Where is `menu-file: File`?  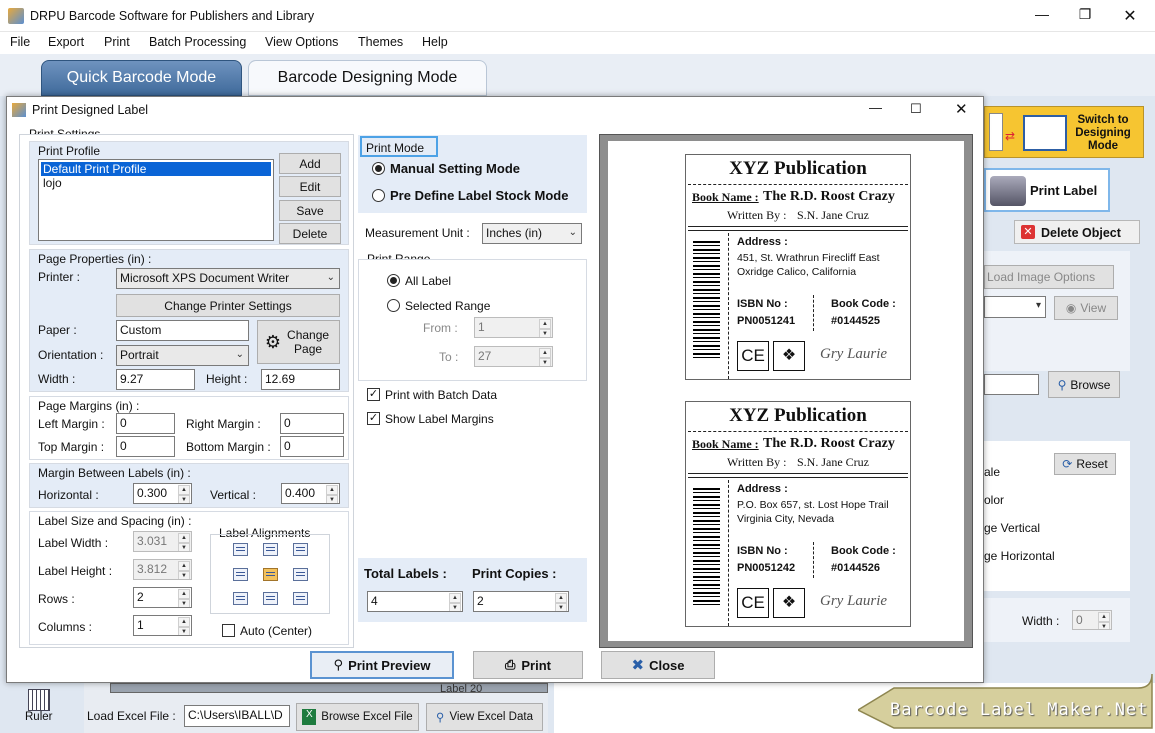 menu-file: File is located at coordinates (20, 42).